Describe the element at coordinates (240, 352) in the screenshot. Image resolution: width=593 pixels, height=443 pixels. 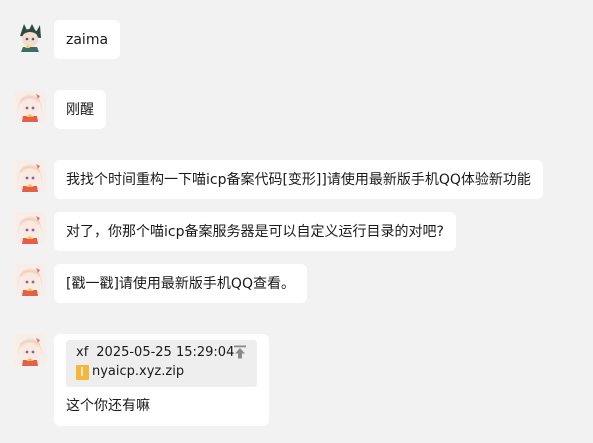
I see `upload-arrow-icon` at that location.